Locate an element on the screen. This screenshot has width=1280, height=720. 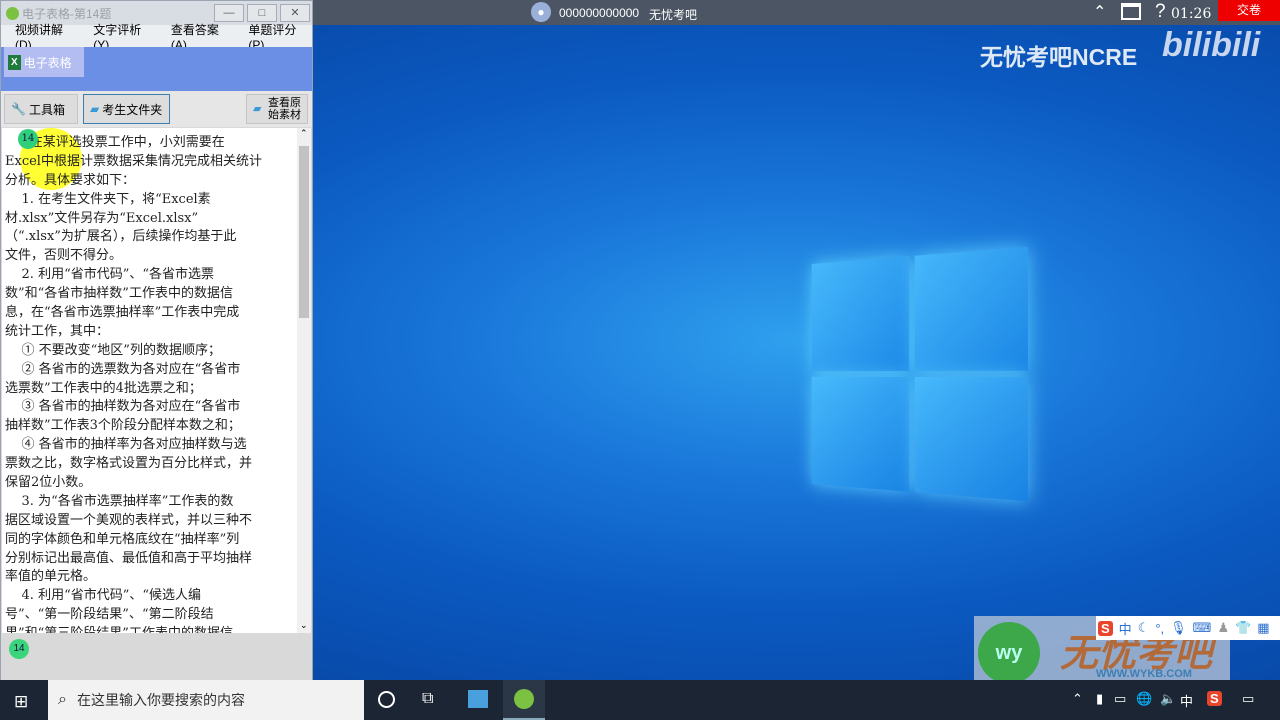
question-line: 抽样数”工作表3个阶段分配样本数之和； is located at coordinates (123, 426).